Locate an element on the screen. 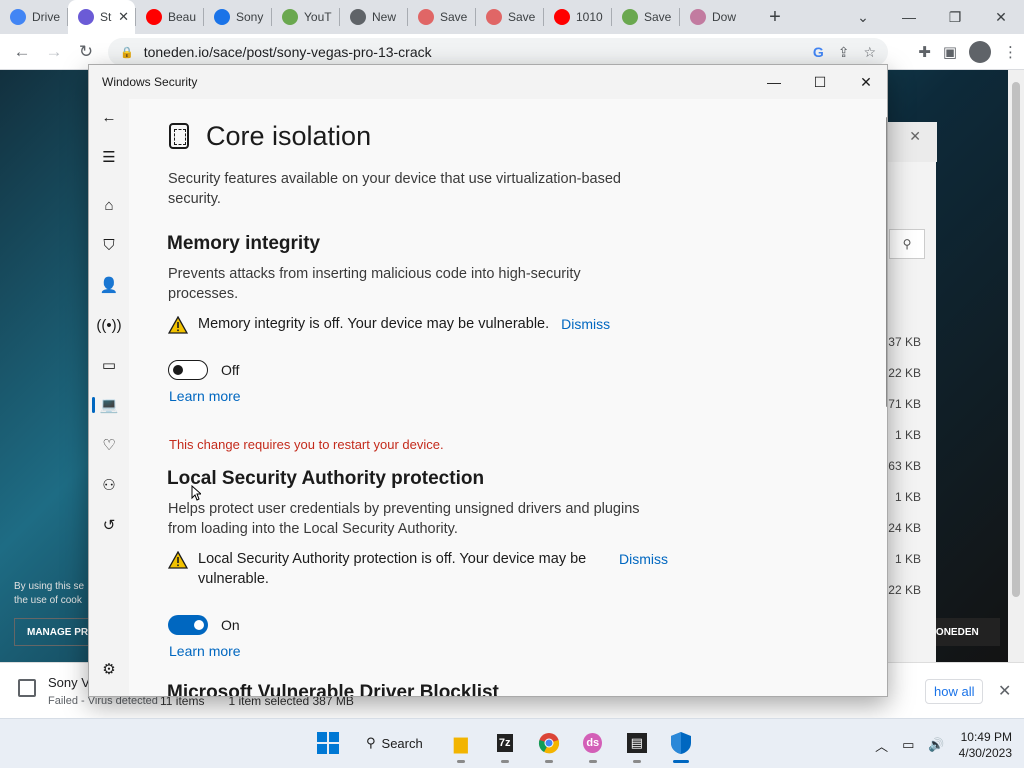 The height and width of the screenshot is (768, 1024). browser-tab: Beau is located at coordinates (169, 17).